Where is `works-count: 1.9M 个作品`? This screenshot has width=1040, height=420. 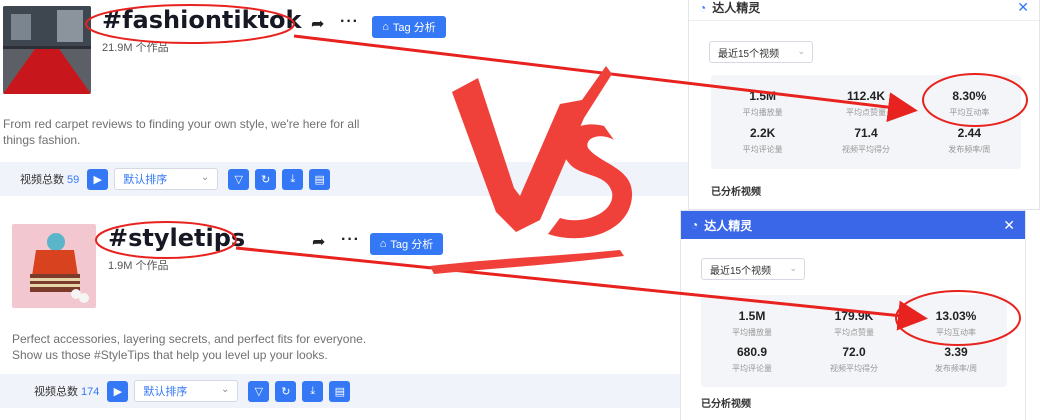
works-count: 1.9M 个作品 is located at coordinates (138, 266).